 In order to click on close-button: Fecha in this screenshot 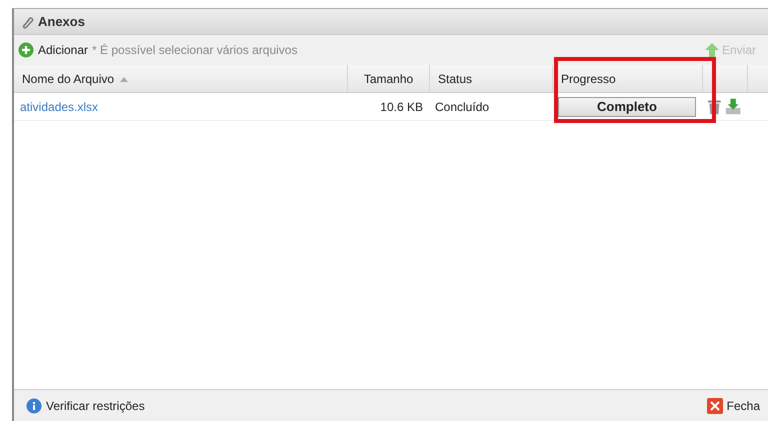, I will do `click(733, 405)`.